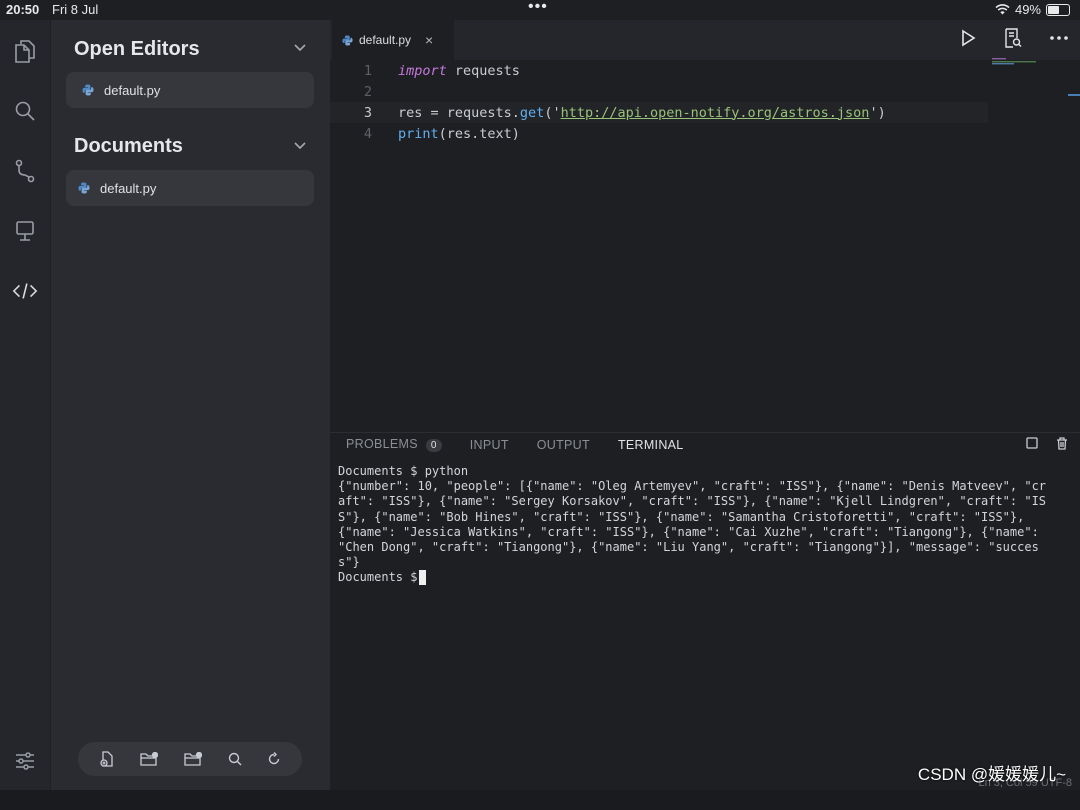 The image size is (1080, 810). Describe the element at coordinates (483, 70) in the screenshot. I see `code-token: requests` at that location.